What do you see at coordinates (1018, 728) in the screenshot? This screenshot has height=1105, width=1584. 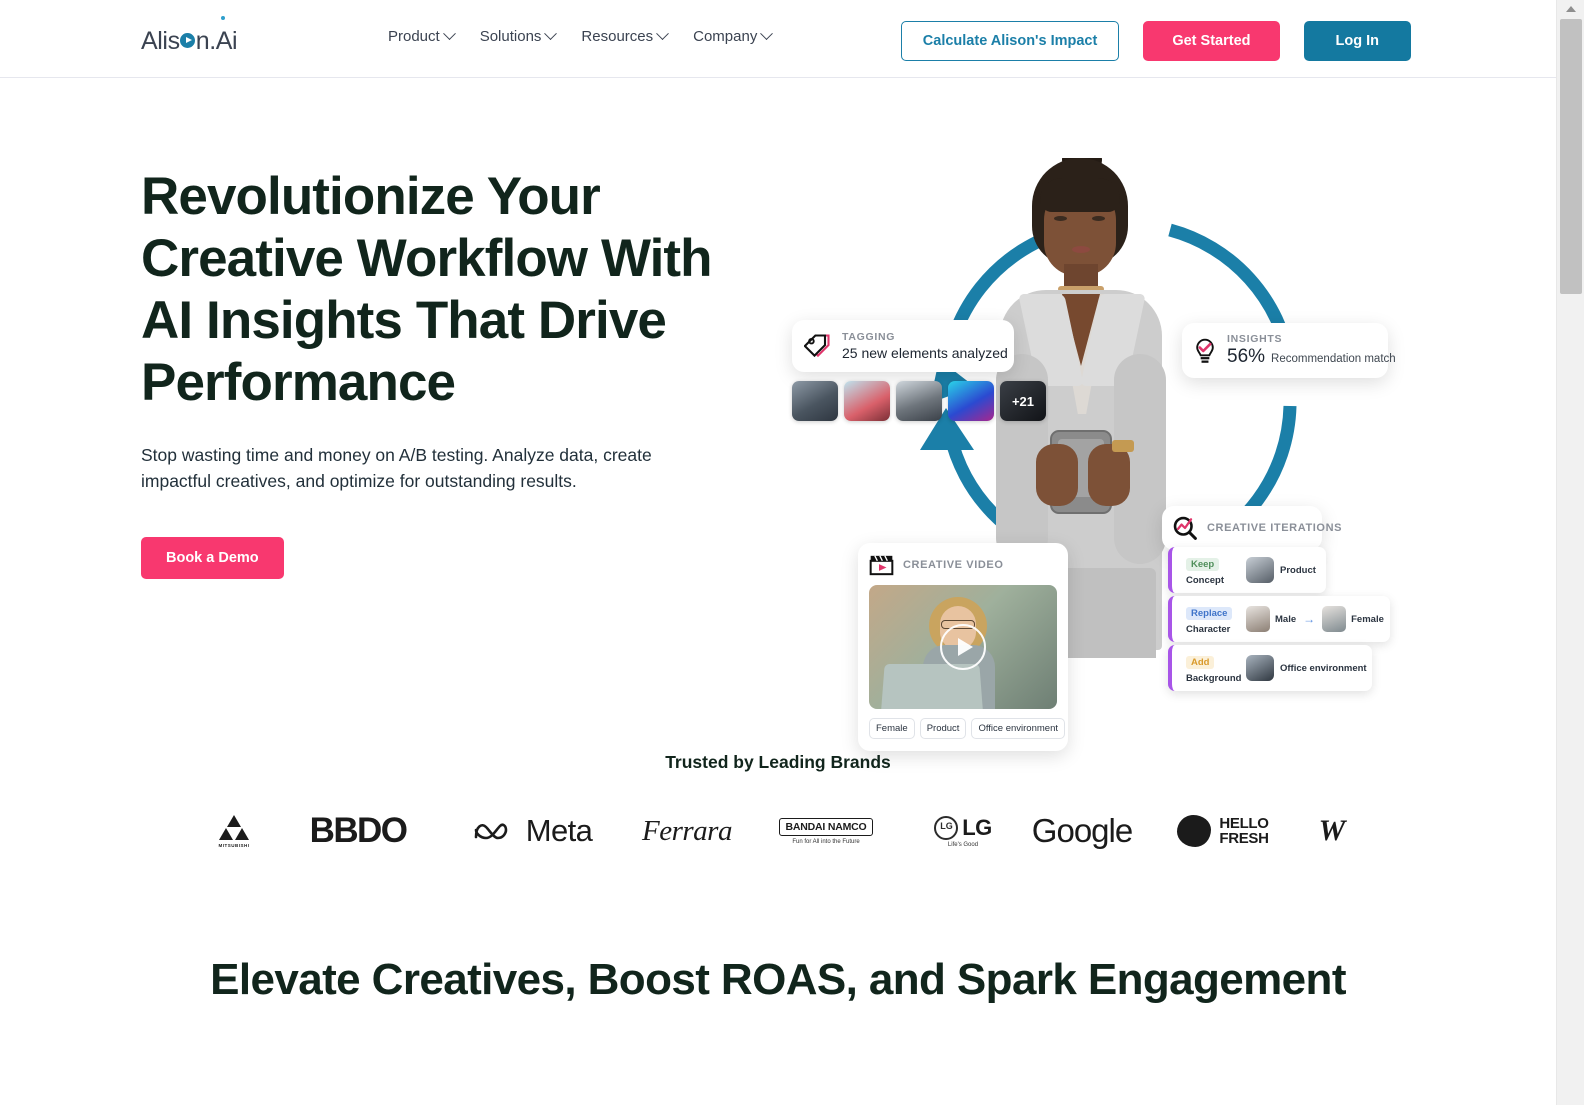 I see `video-chip-office: Office environment` at bounding box center [1018, 728].